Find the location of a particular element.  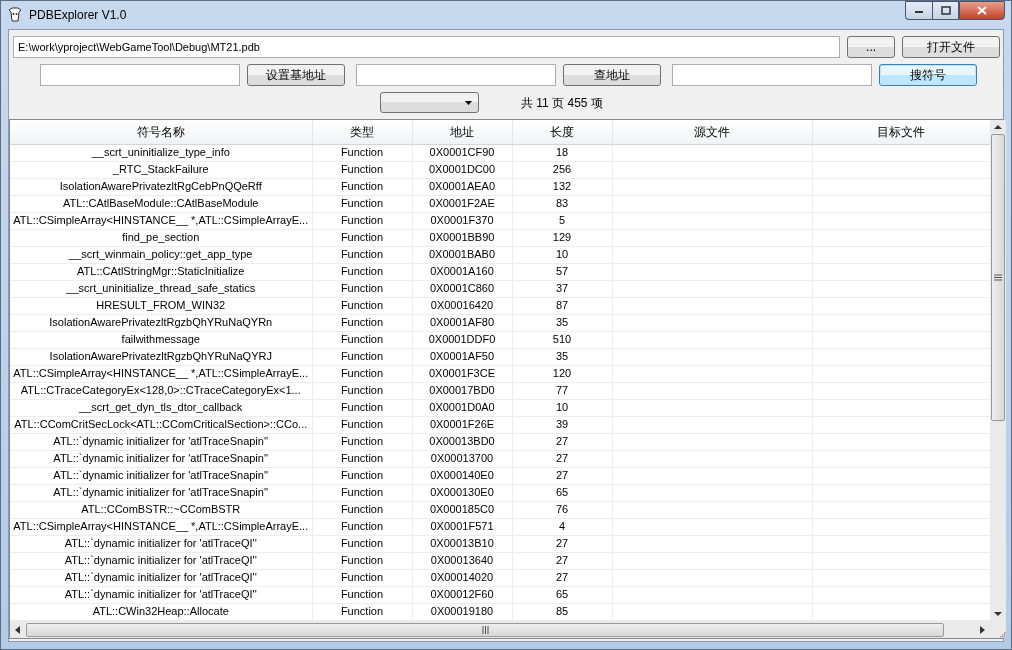

column-header: 目标文件 is located at coordinates (901, 132).